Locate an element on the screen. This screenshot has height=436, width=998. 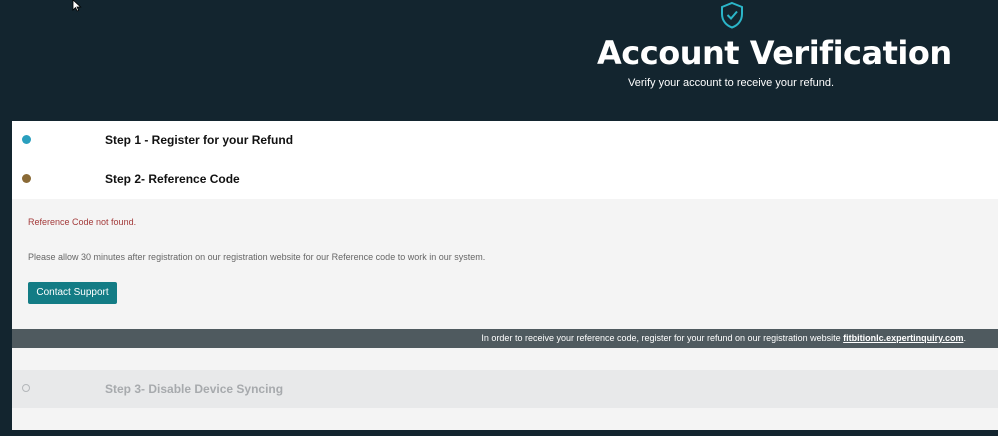
step-1-label: Step 1 - Register for your Refund is located at coordinates (199, 140).